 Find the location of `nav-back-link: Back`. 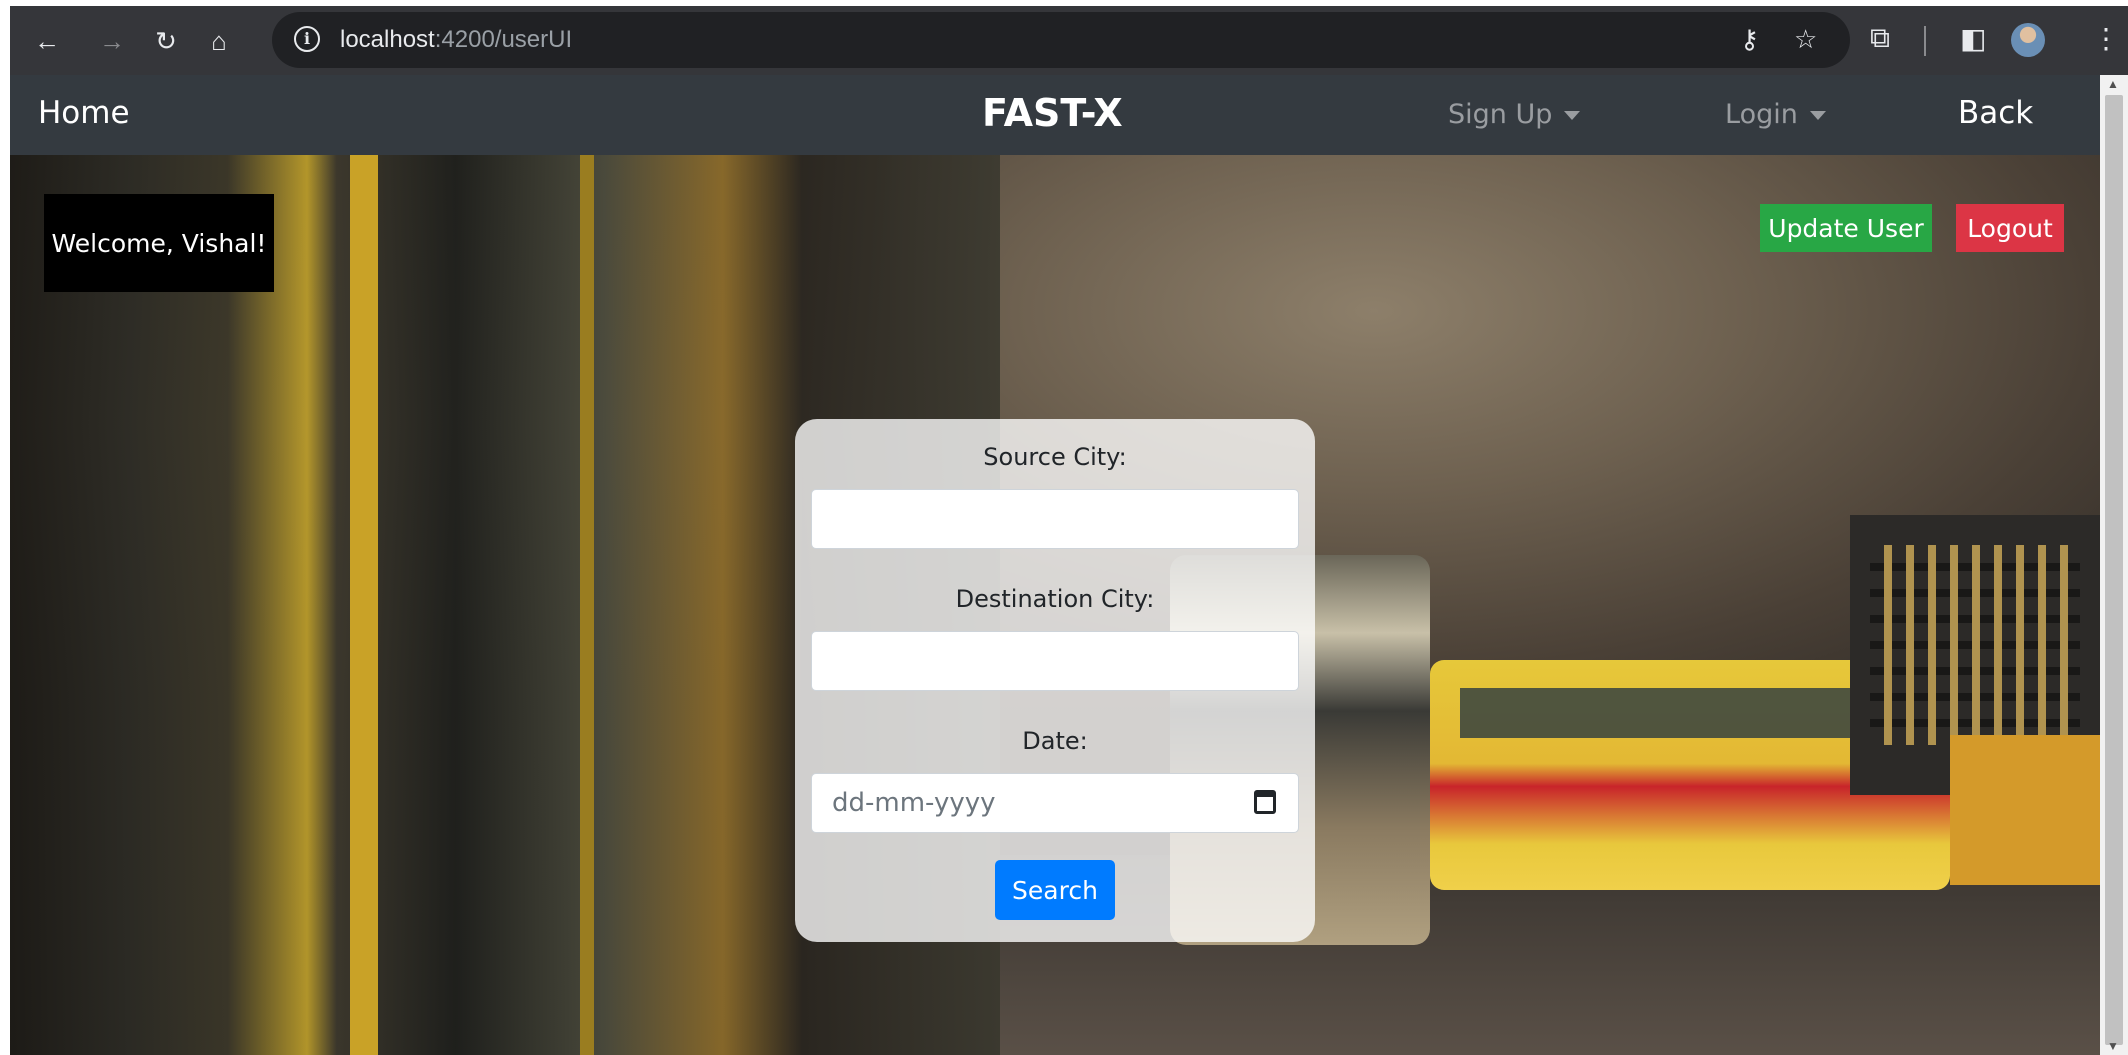

nav-back-link: Back is located at coordinates (1995, 113).